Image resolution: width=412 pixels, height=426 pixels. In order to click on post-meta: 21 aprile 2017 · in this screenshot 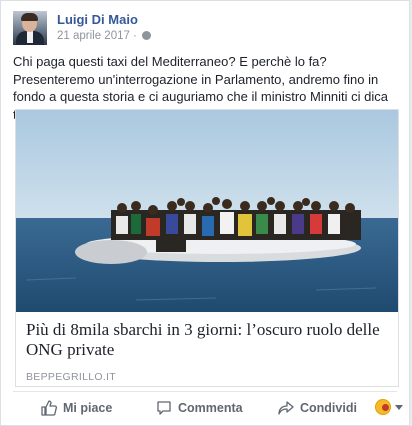, I will do `click(104, 36)`.